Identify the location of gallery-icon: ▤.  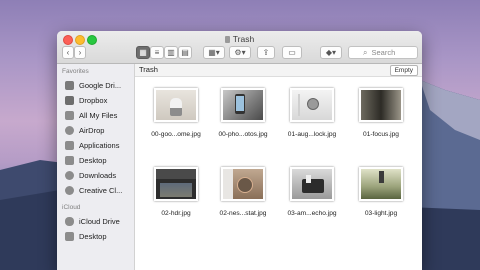
(185, 52).